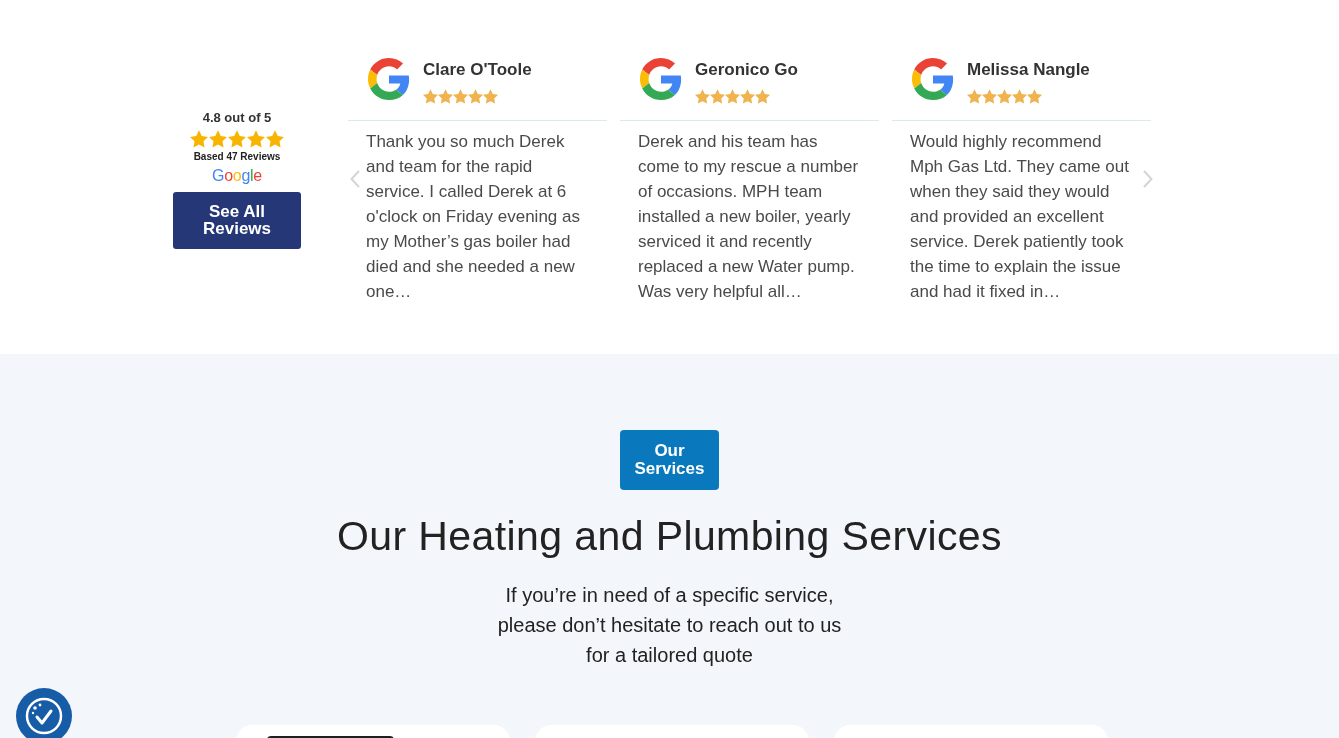 This screenshot has height=738, width=1339. I want to click on section-heading: Our Heating and Plumbing Services, so click(669, 536).